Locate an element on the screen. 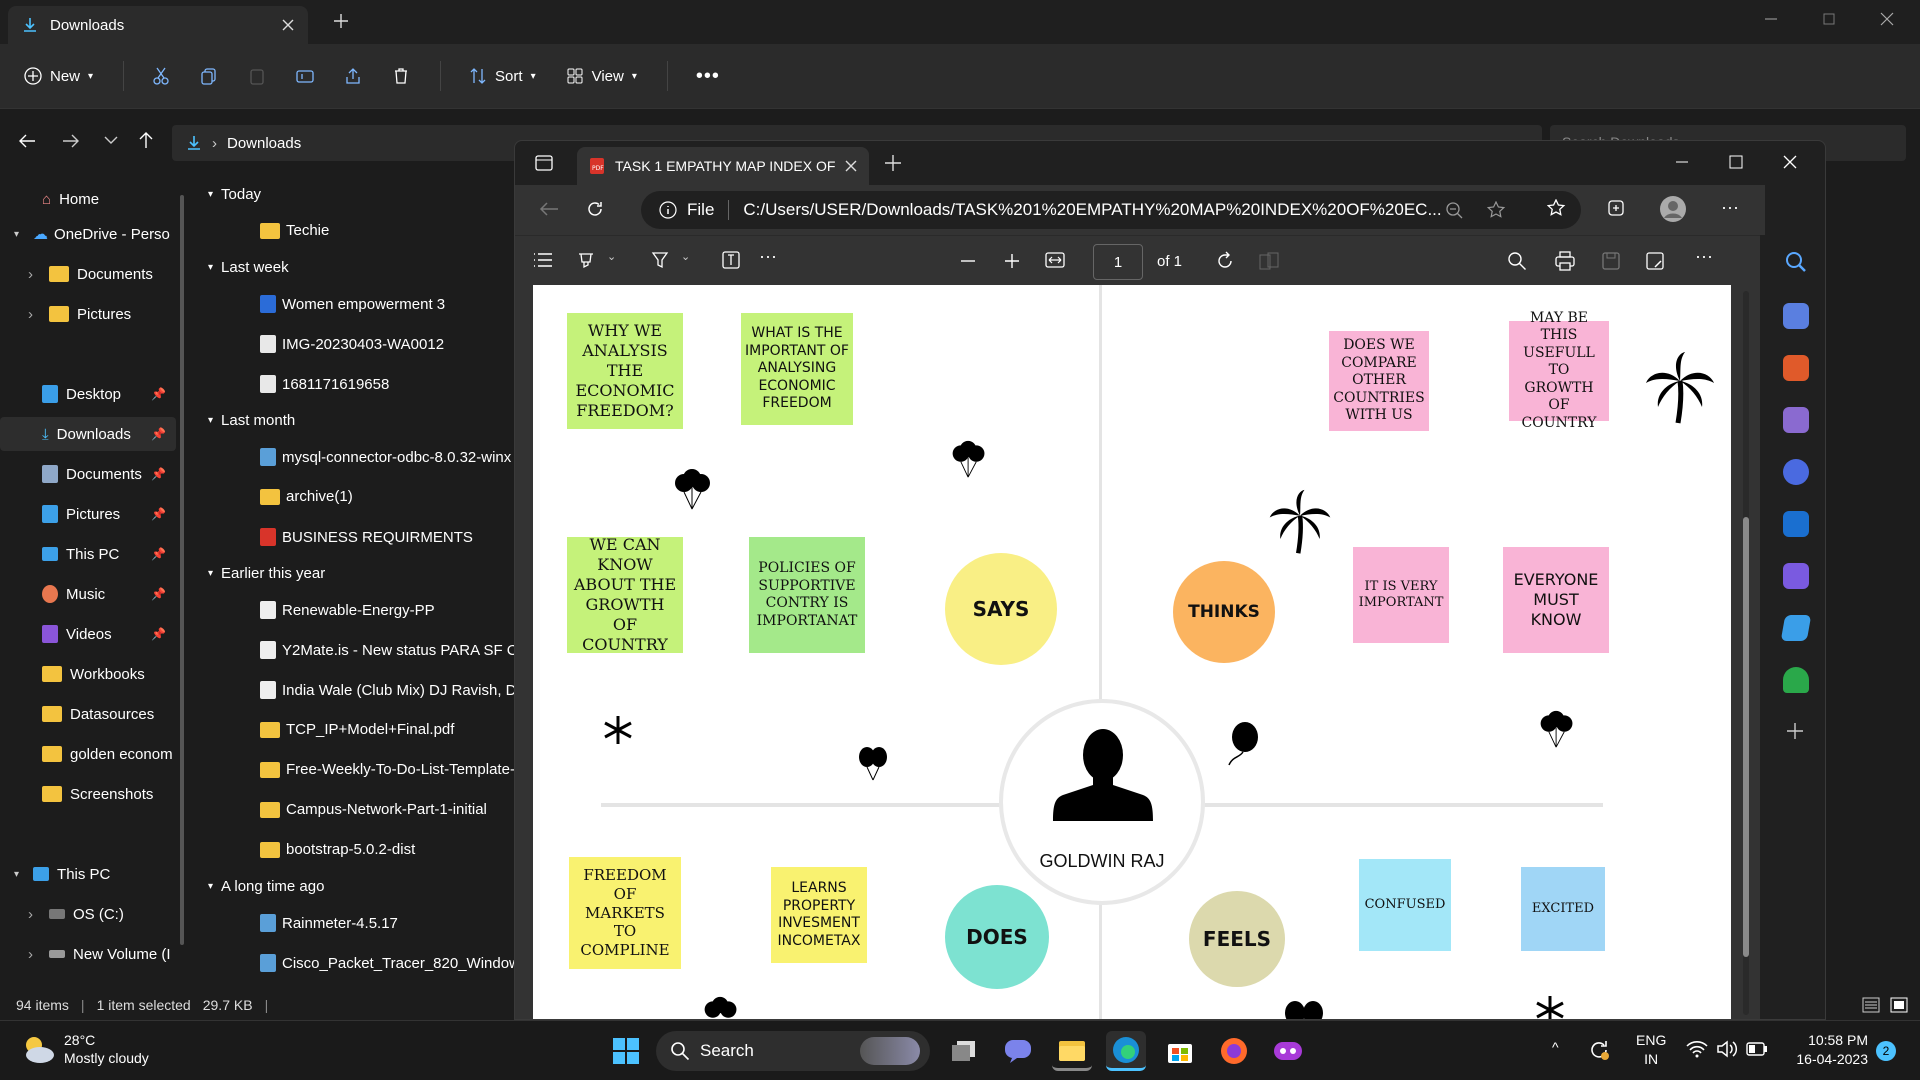 This screenshot has width=1920, height=1080. list-item: BUSINESS REQUIRMENTS is located at coordinates (366, 537).